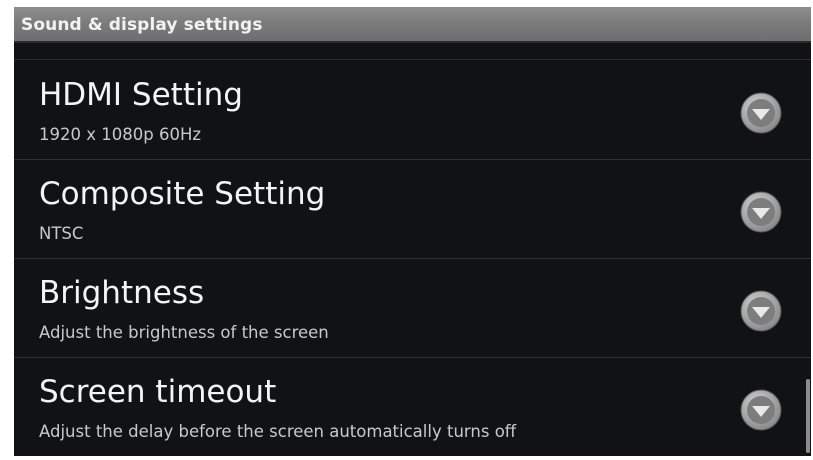 The height and width of the screenshot is (460, 813). Describe the element at coordinates (142, 25) in the screenshot. I see `screen-title: Sound & display settings` at that location.